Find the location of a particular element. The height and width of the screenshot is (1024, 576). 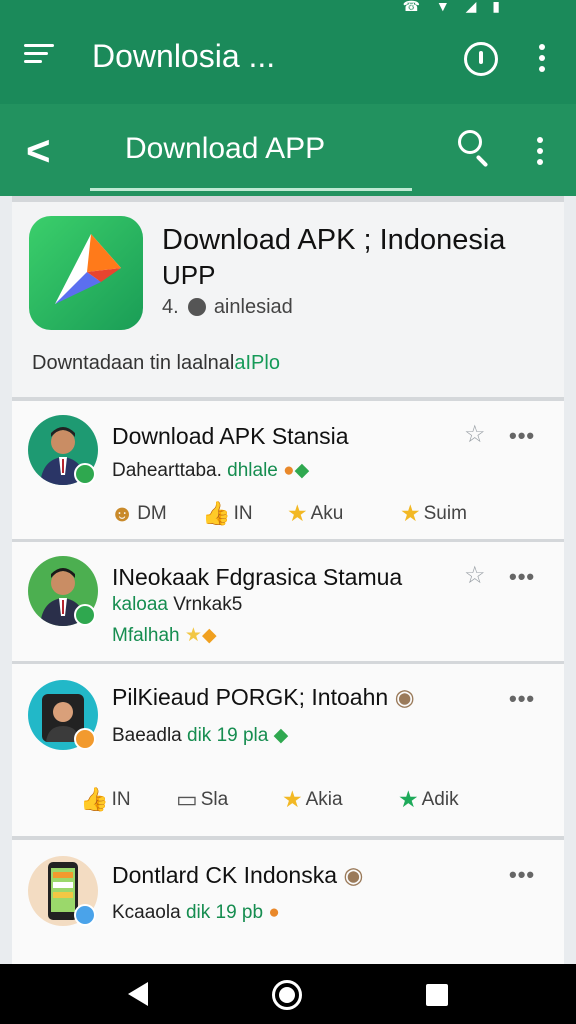

action-dm: ☻ DM is located at coordinates (138, 513).